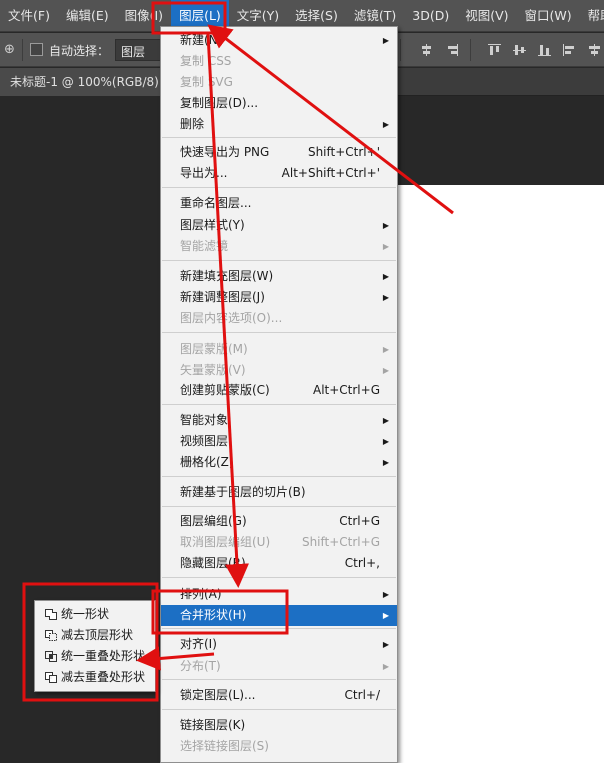 This screenshot has height=763, width=604. What do you see at coordinates (426, 50) in the screenshot?
I see `align-horizontal-center-icon` at bounding box center [426, 50].